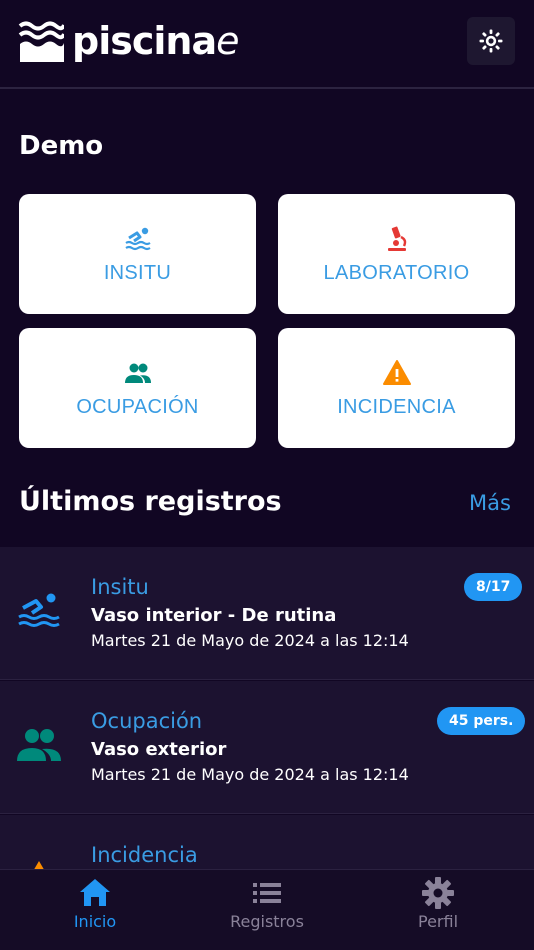  What do you see at coordinates (41, 41) in the screenshot?
I see `waves-logo-icon` at bounding box center [41, 41].